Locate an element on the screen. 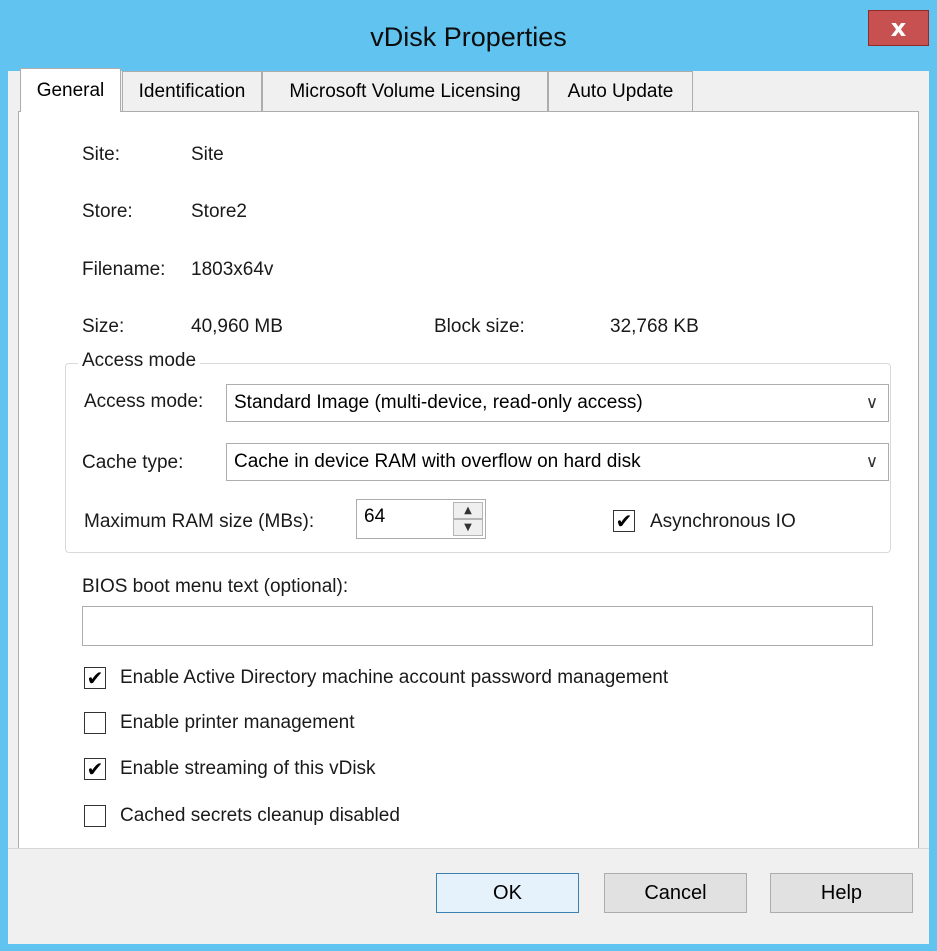 This screenshot has height=951, width=937. spin-up-button: ▲ is located at coordinates (468, 510).